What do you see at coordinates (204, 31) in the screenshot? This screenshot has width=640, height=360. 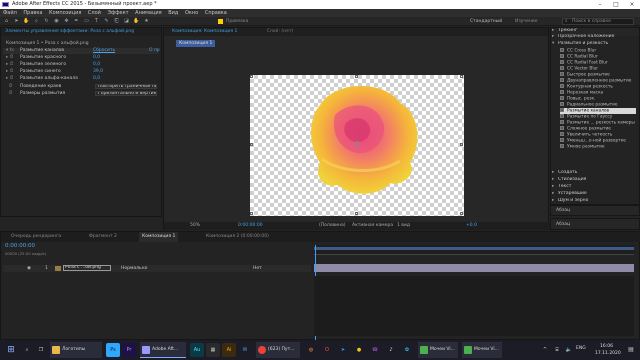 I see `tab-composition: Композиция: Композиция 1` at bounding box center [204, 31].